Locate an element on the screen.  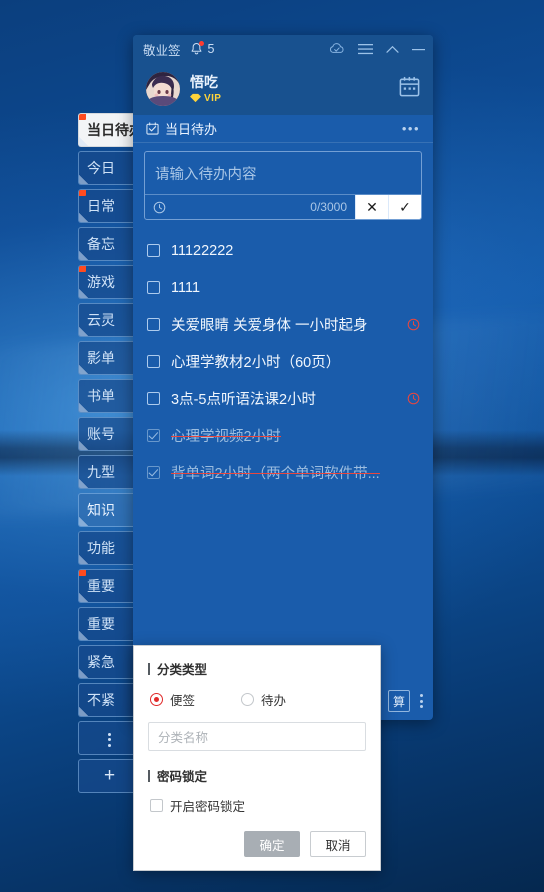
sidebar-item-2: 日常 is located at coordinates (109, 206).